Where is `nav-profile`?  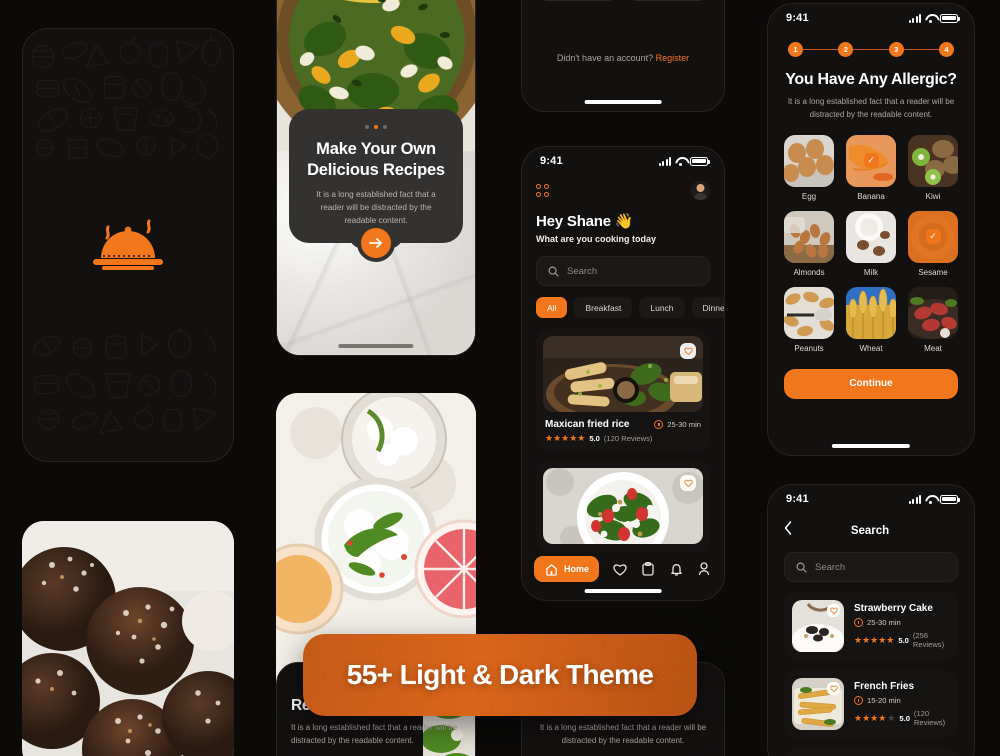
nav-profile is located at coordinates (704, 569).